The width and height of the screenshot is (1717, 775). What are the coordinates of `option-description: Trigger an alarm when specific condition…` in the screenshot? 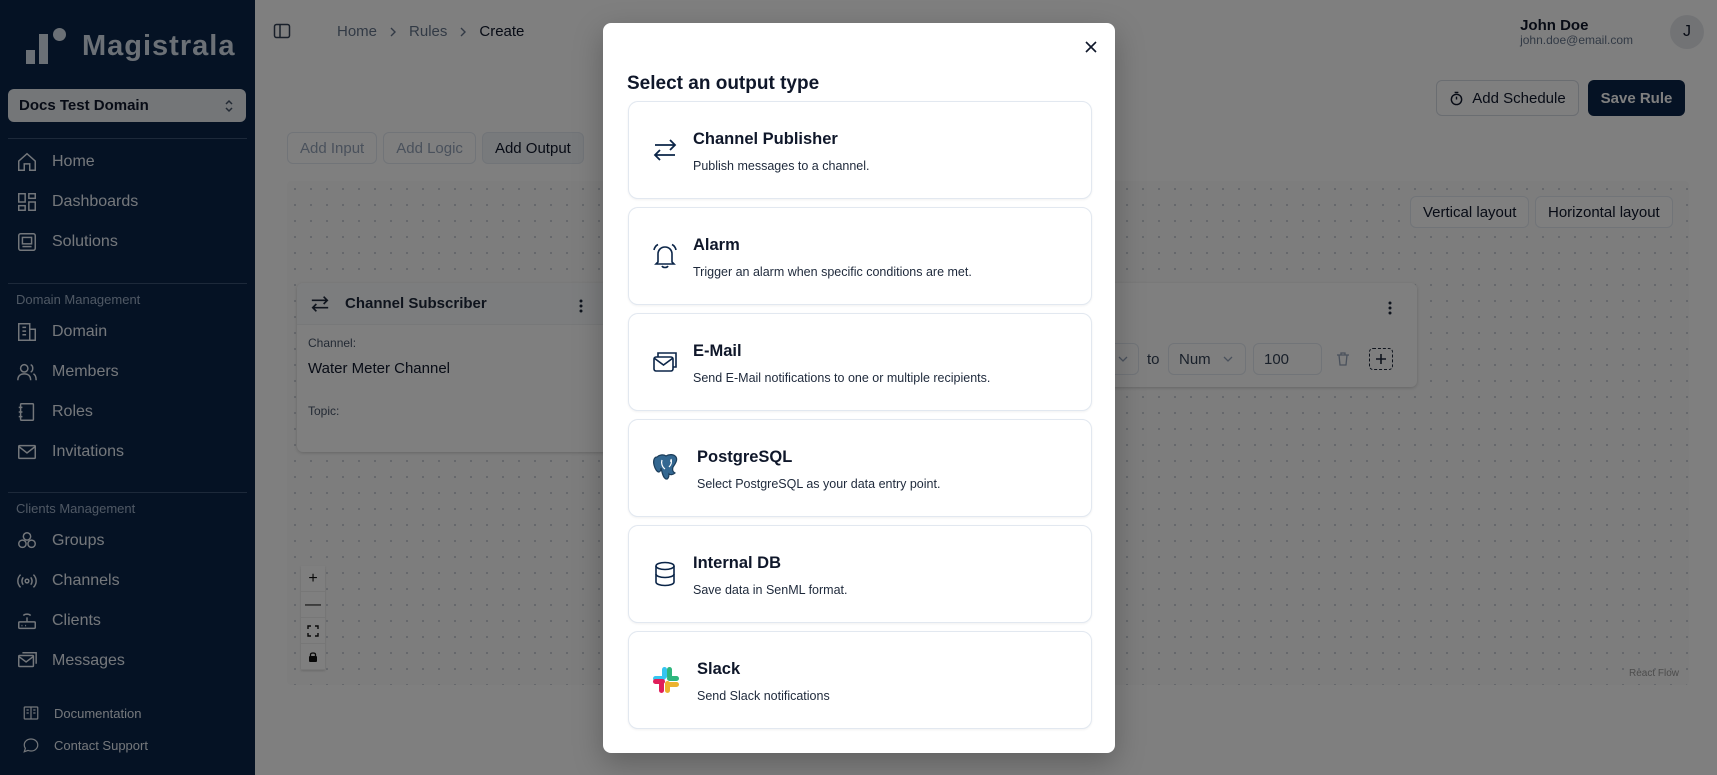 It's located at (832, 272).